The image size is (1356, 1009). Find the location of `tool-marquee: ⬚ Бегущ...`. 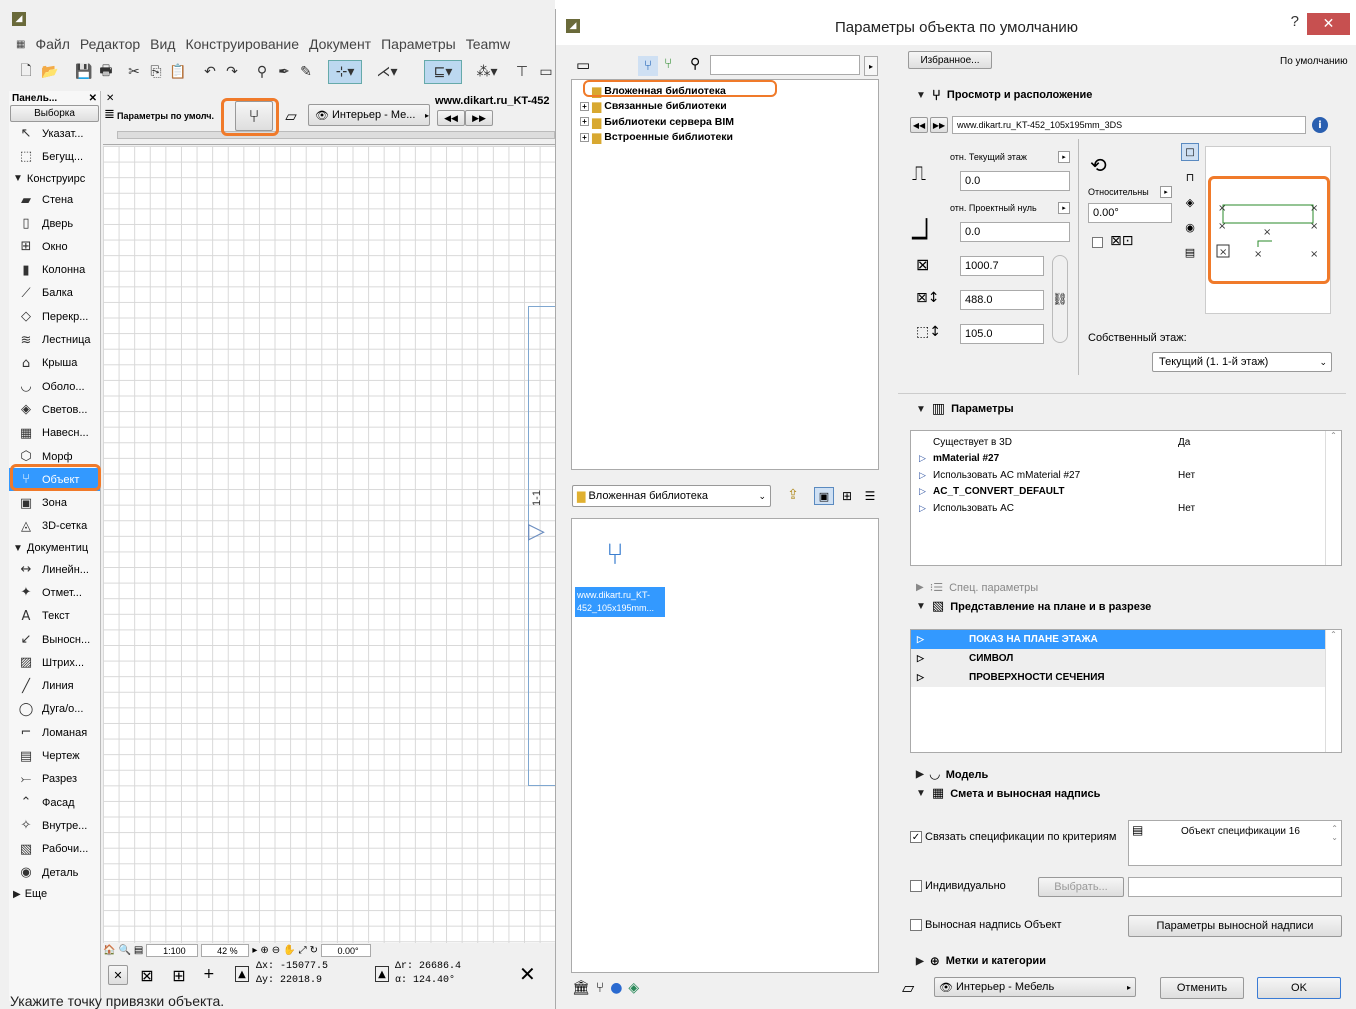

tool-marquee: ⬚ Бегущ... is located at coordinates (54, 156).